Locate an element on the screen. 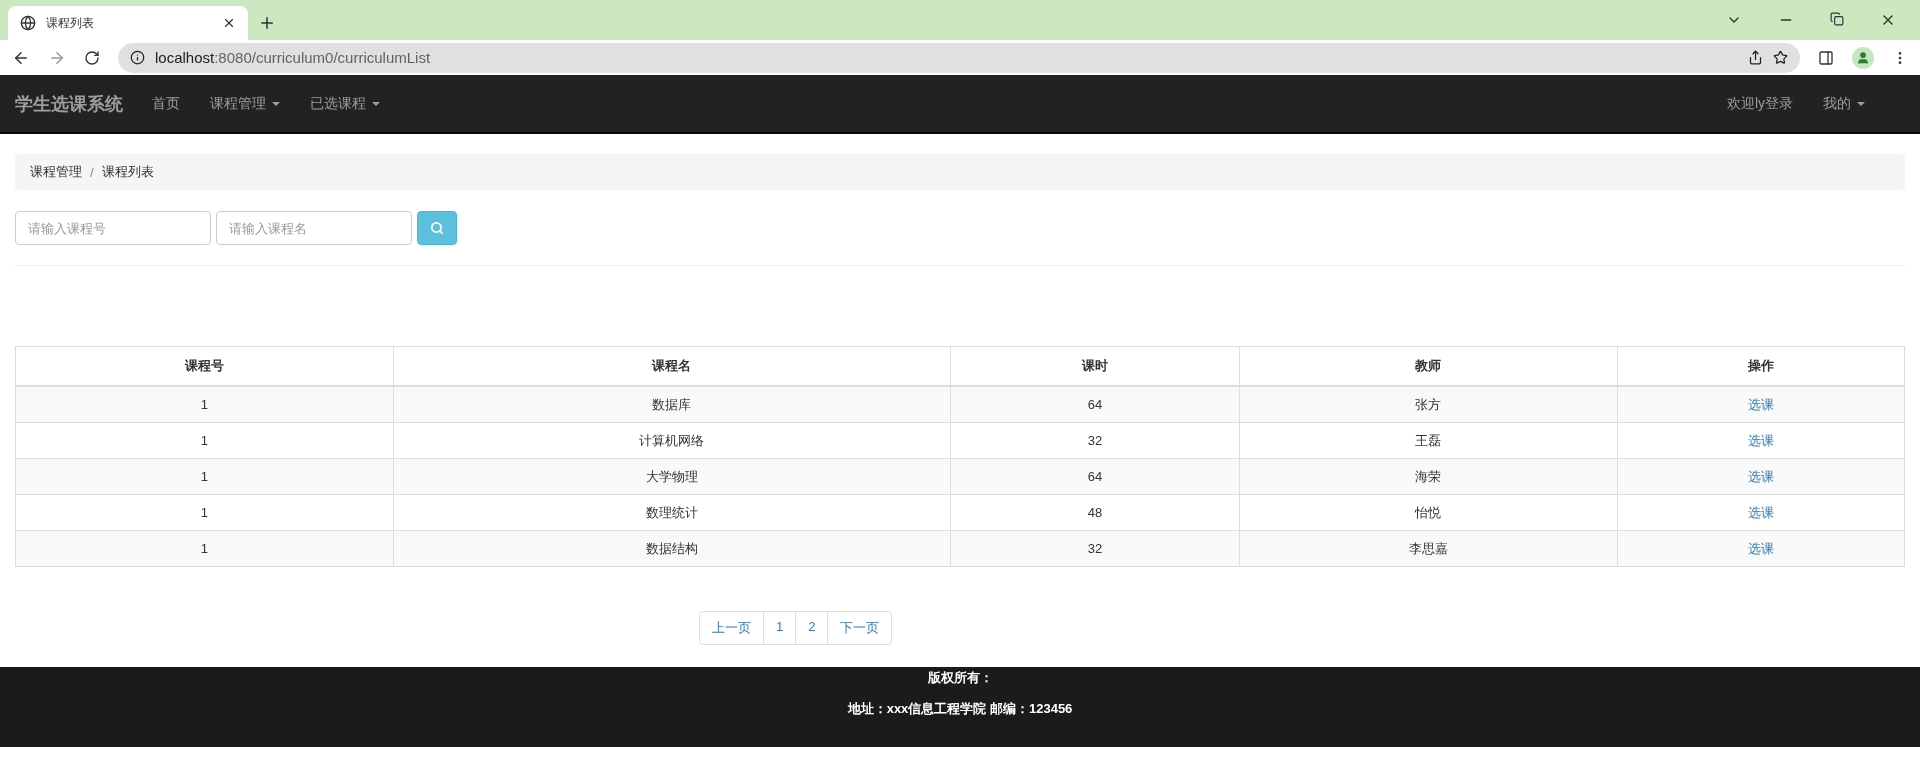  nav-link: 首页 is located at coordinates (166, 103).